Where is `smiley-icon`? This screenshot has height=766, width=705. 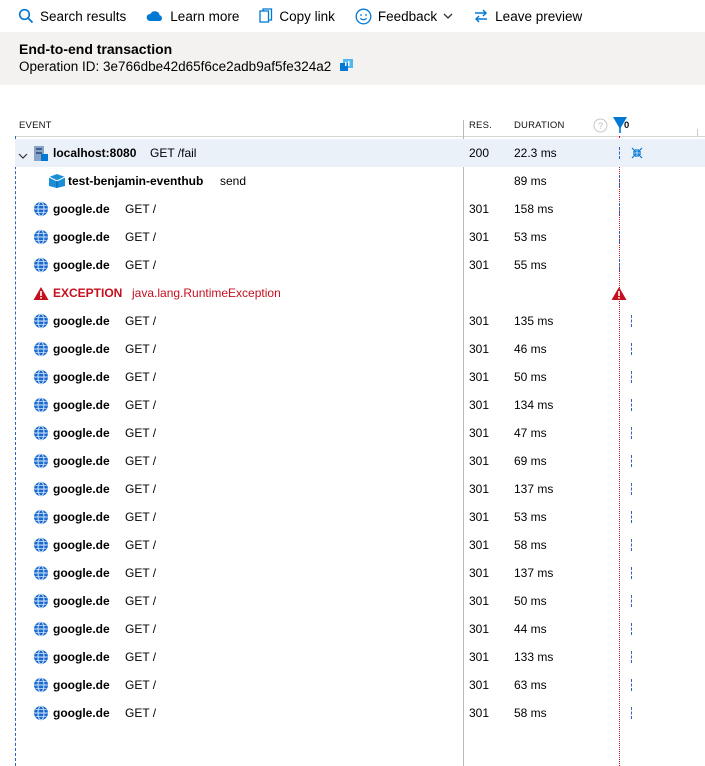
smiley-icon is located at coordinates (363, 16).